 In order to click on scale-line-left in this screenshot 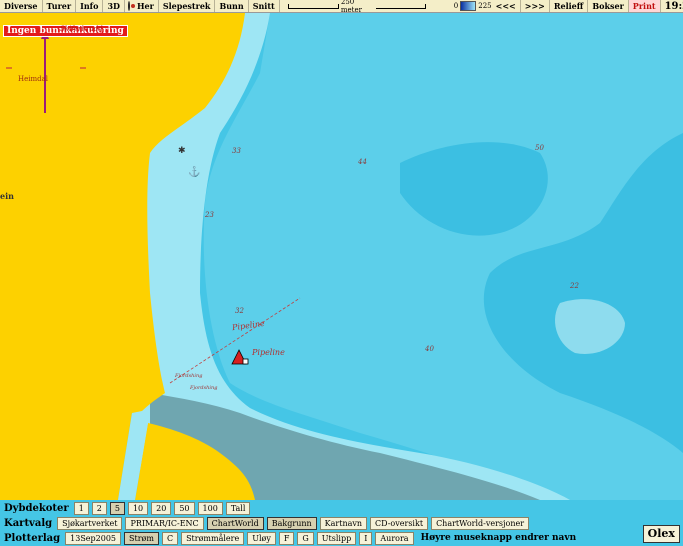, I will do `click(313, 6)`.